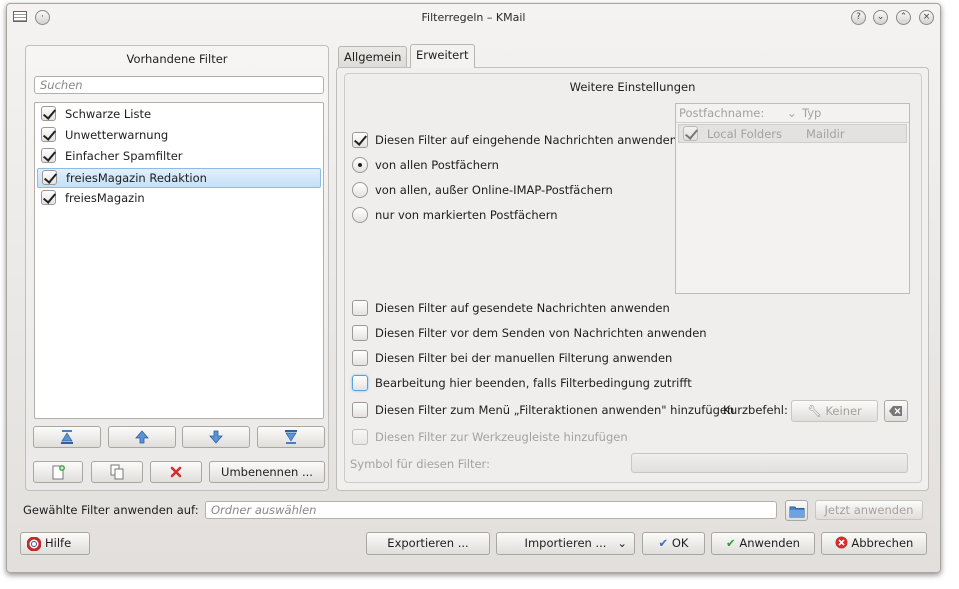 This screenshot has height=589, width=959. Describe the element at coordinates (466, 215) in the screenshot. I see `marked-mailboxes-label: nur von markierten Postfächern` at that location.